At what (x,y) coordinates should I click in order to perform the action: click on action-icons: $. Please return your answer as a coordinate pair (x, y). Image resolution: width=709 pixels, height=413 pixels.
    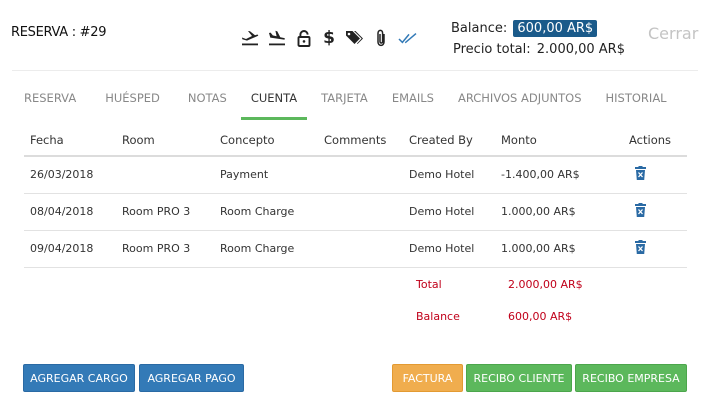
    Looking at the image, I should click on (332, 38).